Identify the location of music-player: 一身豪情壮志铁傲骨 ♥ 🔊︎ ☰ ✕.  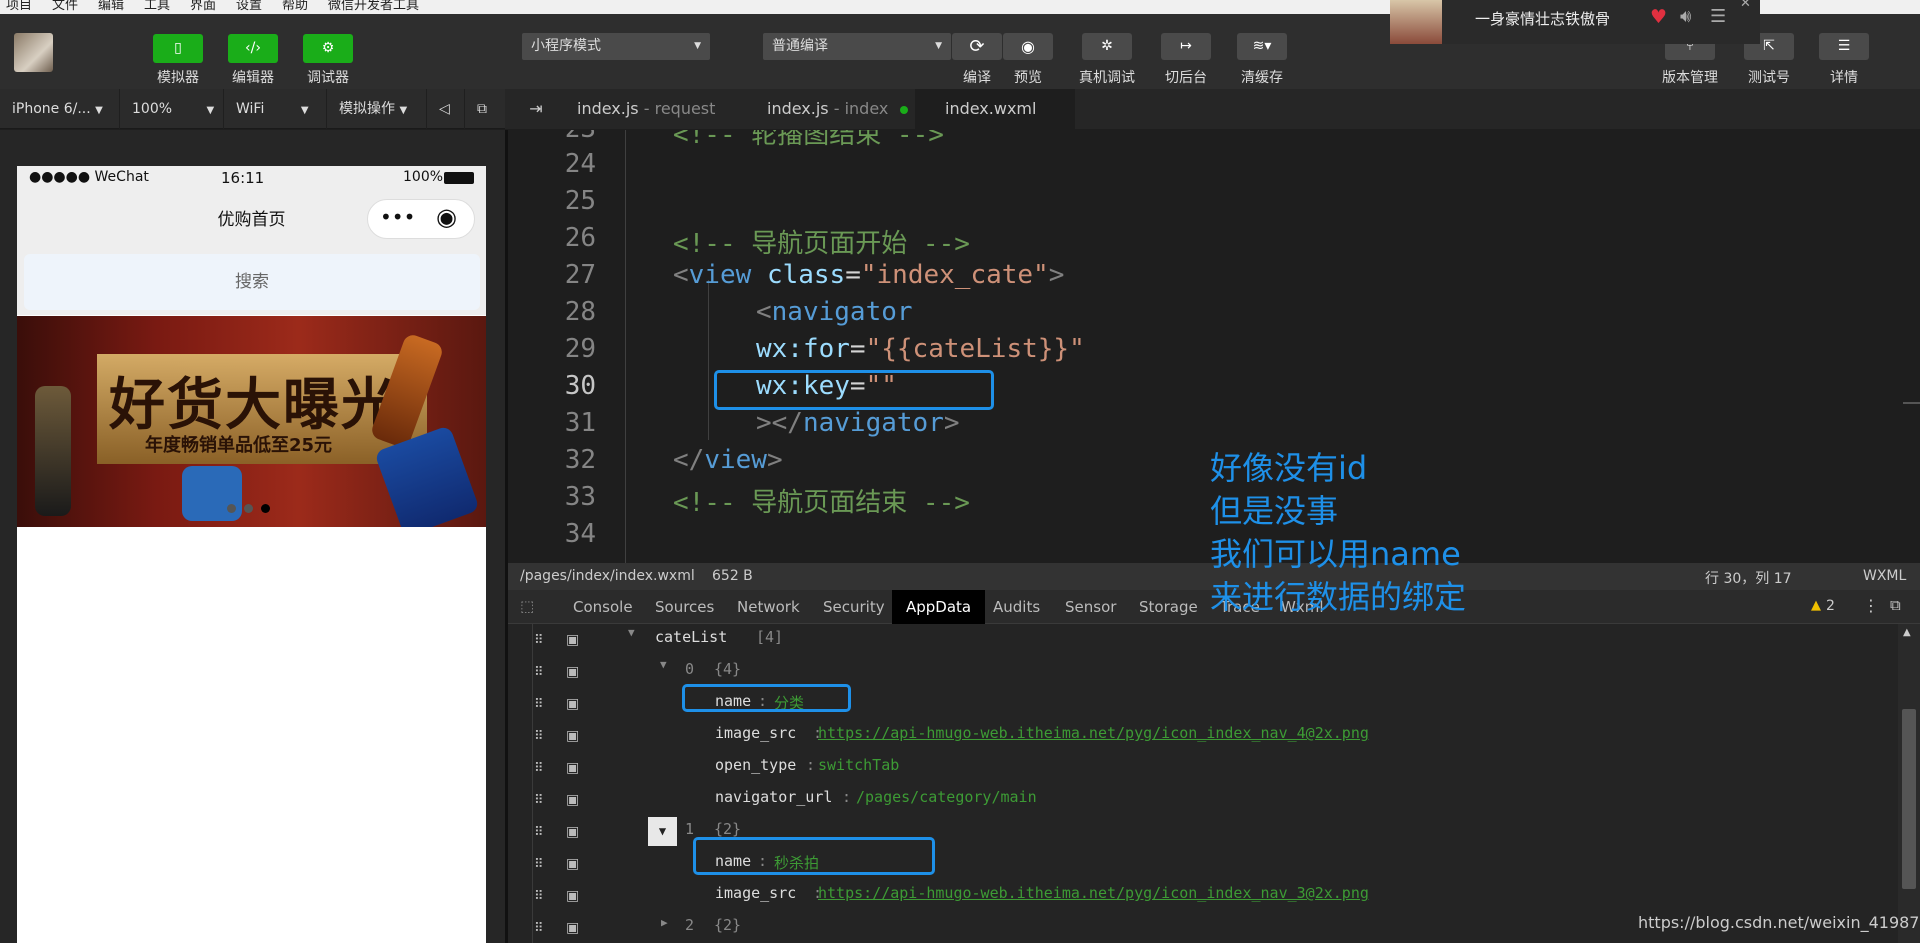
(1575, 22).